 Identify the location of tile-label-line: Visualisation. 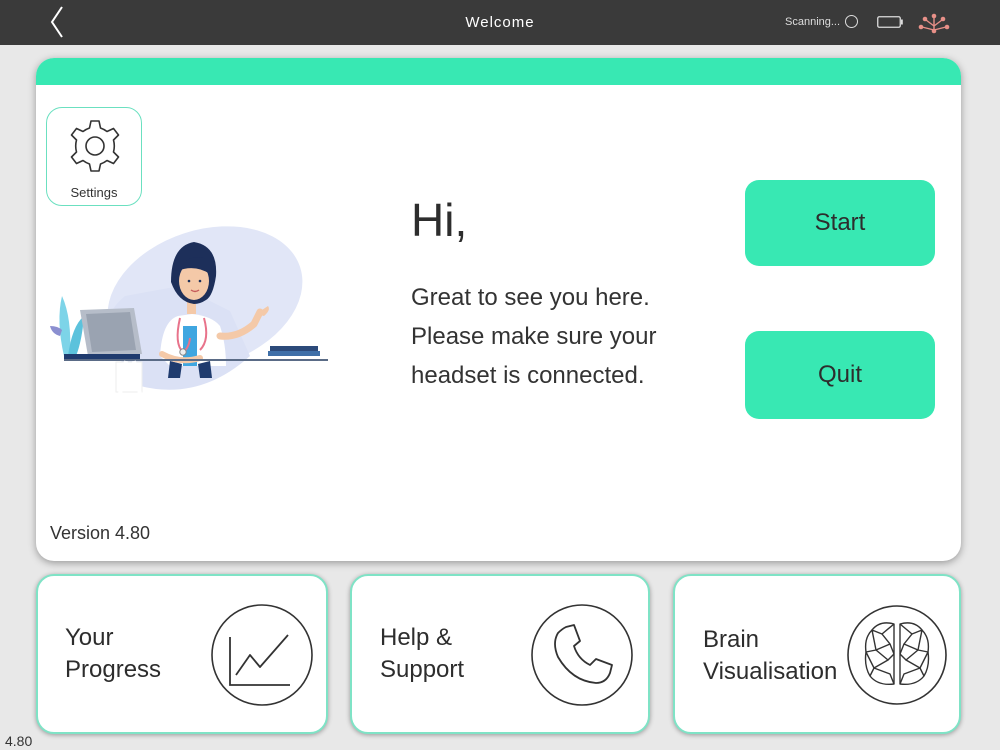
(770, 671).